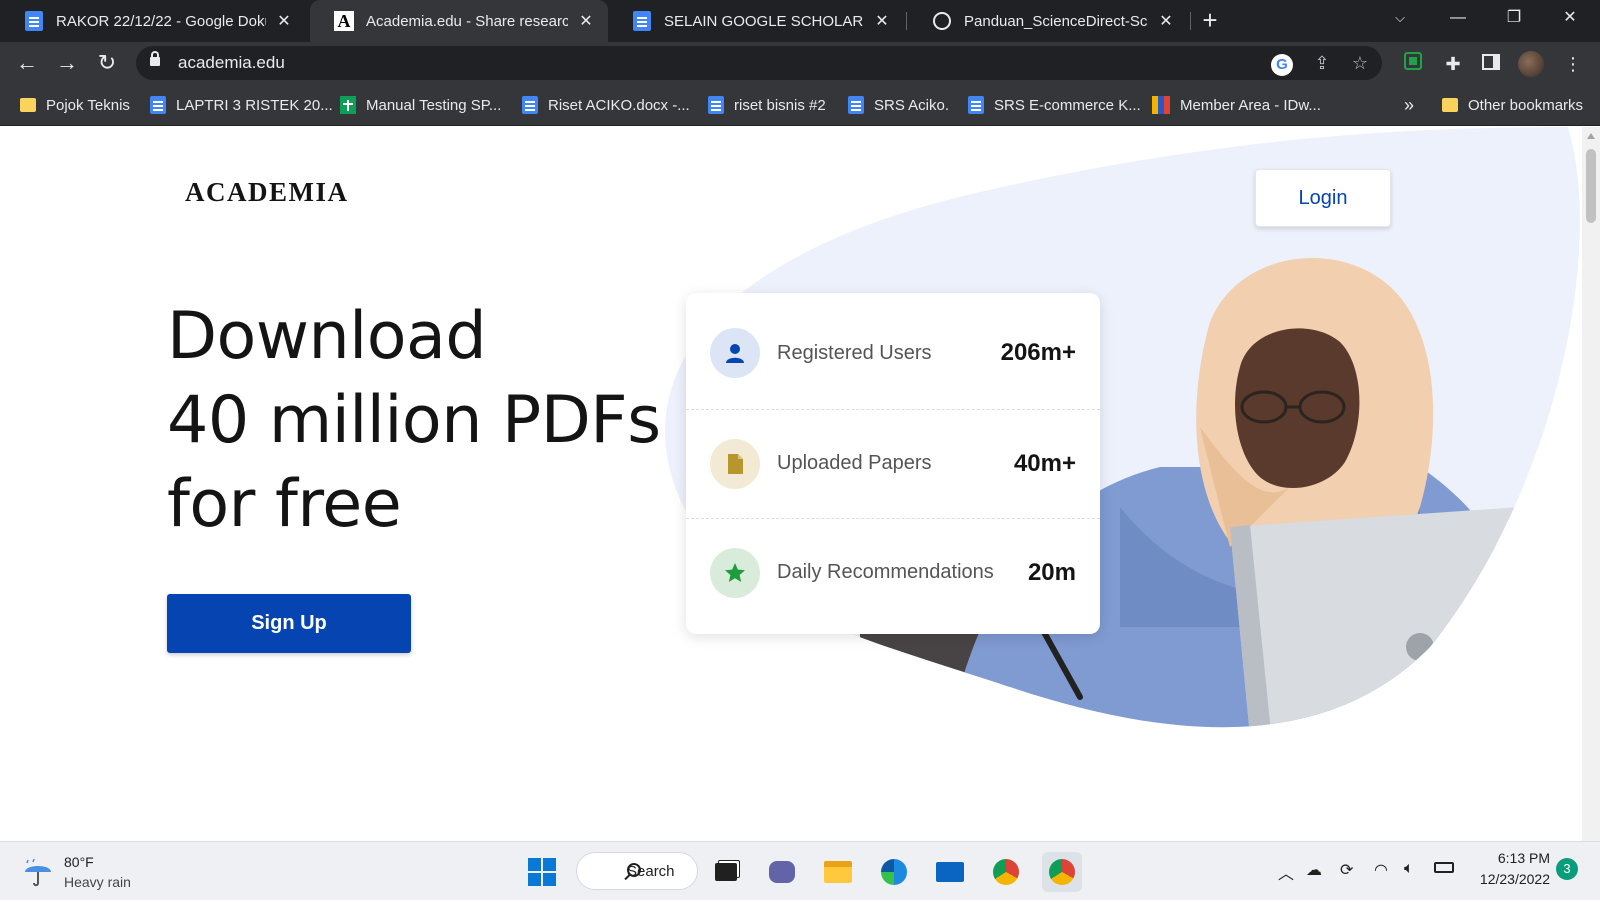  What do you see at coordinates (231, 63) in the screenshot?
I see `url-text: academia.edu` at bounding box center [231, 63].